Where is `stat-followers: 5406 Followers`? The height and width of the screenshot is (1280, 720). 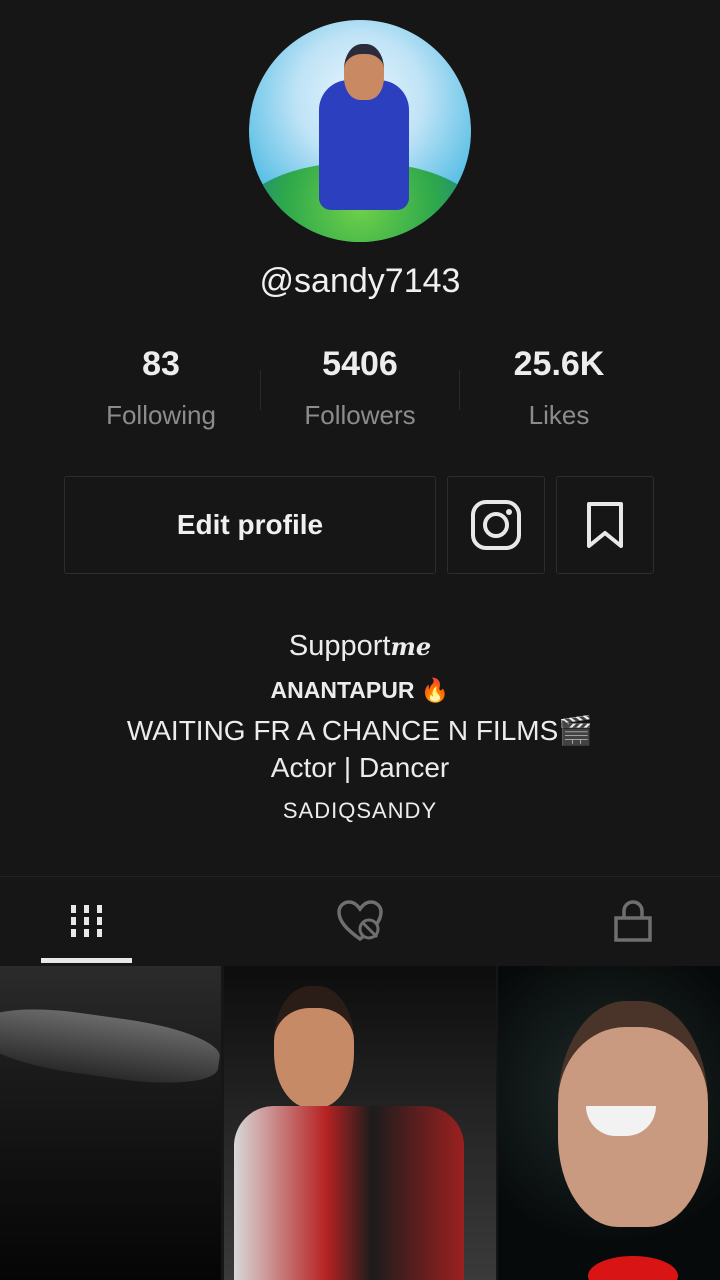
stat-followers: 5406 Followers is located at coordinates (360, 388).